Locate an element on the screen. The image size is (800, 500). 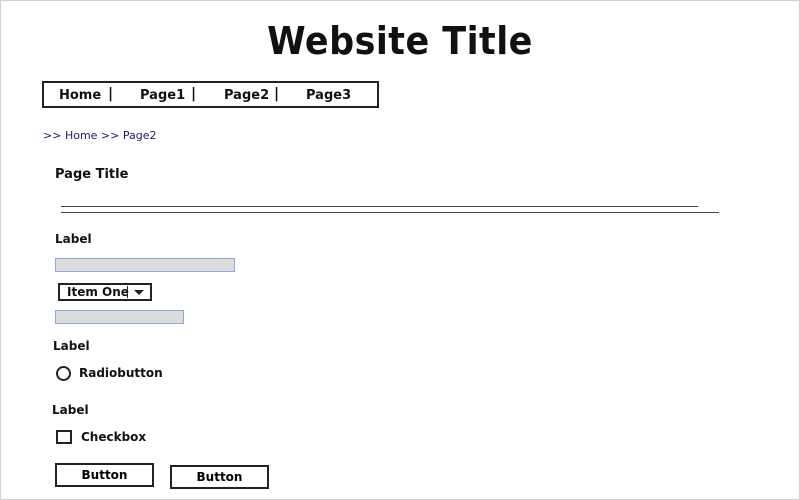
nav-item-page3: Page3 is located at coordinates (328, 95).